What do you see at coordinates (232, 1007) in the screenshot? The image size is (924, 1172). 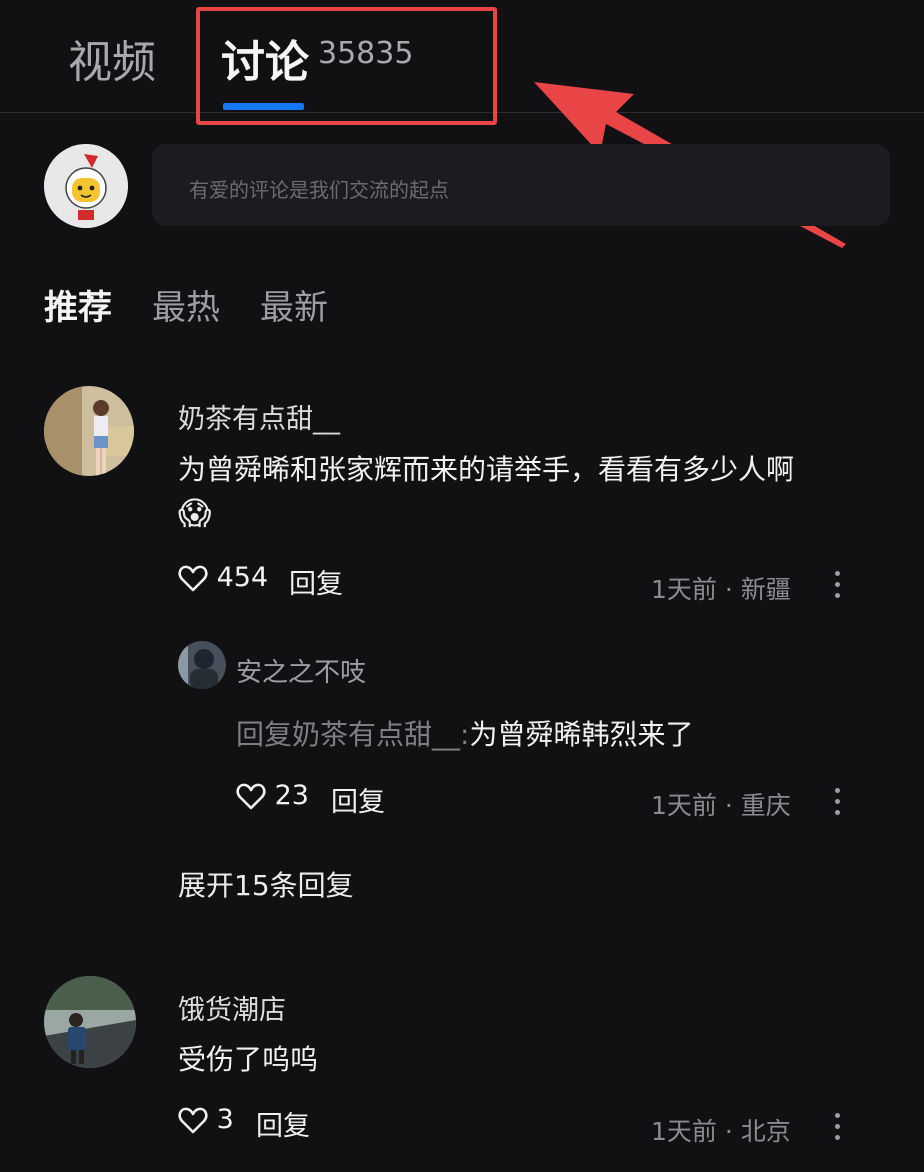 I see `comment-username: 饿货潮店` at bounding box center [232, 1007].